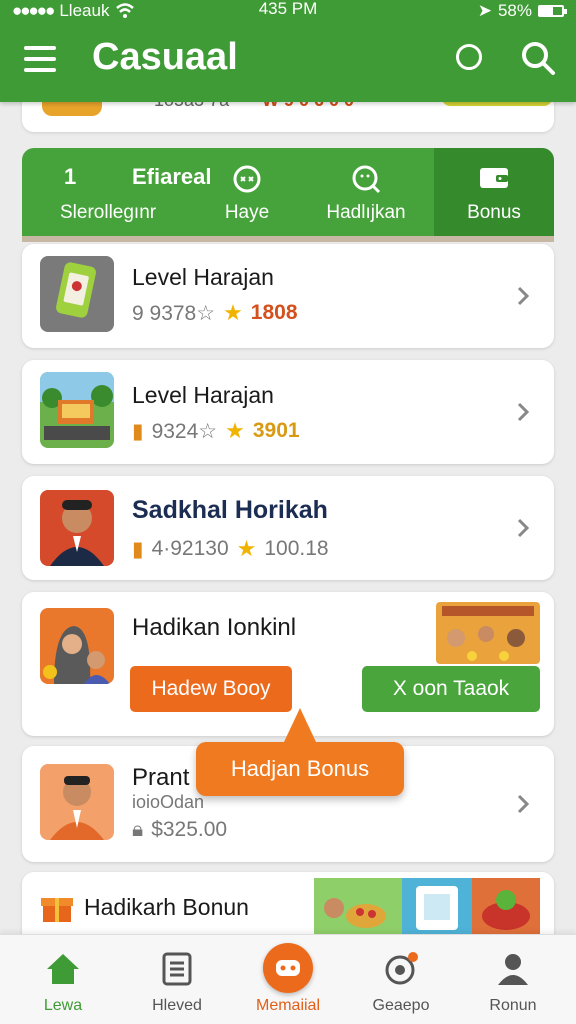  What do you see at coordinates (366, 179) in the screenshot?
I see `search-smile-icon` at bounding box center [366, 179].